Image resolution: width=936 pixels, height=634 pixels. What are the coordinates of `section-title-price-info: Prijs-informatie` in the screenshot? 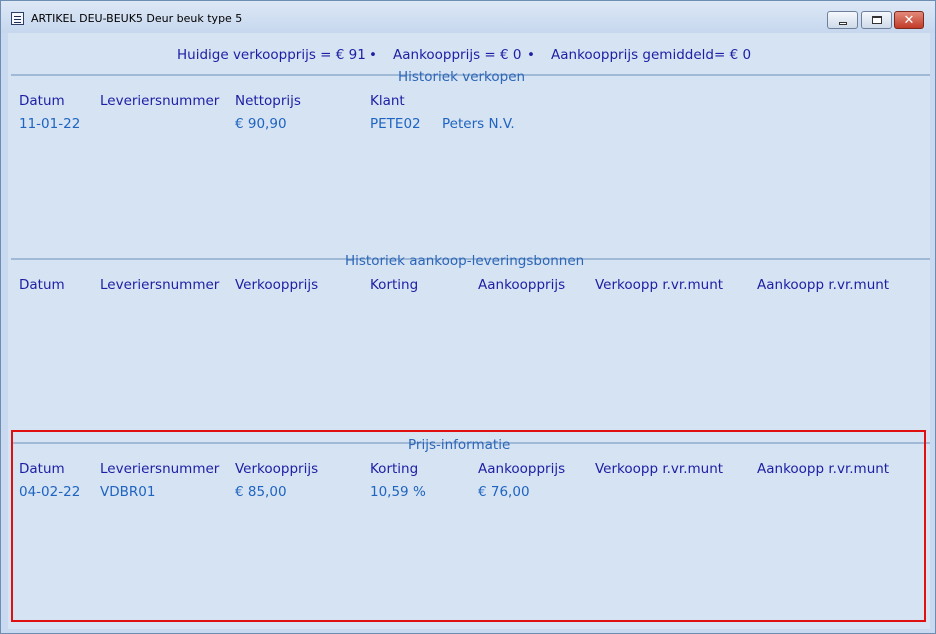 It's located at (459, 445).